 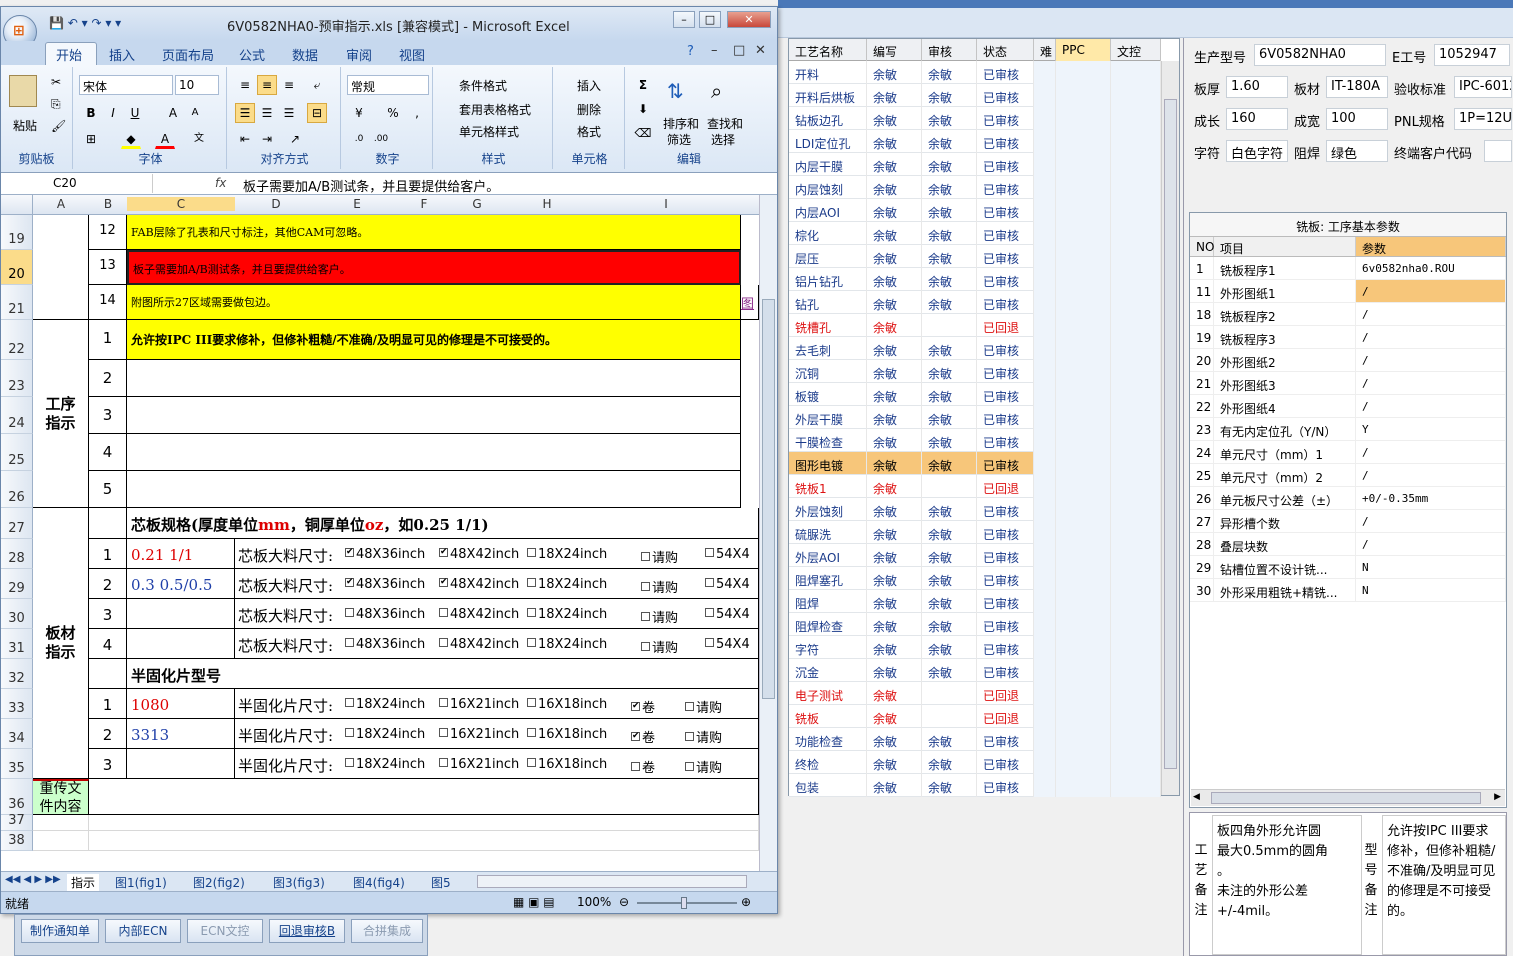 I want to click on row-header: 37, so click(x=17, y=822).